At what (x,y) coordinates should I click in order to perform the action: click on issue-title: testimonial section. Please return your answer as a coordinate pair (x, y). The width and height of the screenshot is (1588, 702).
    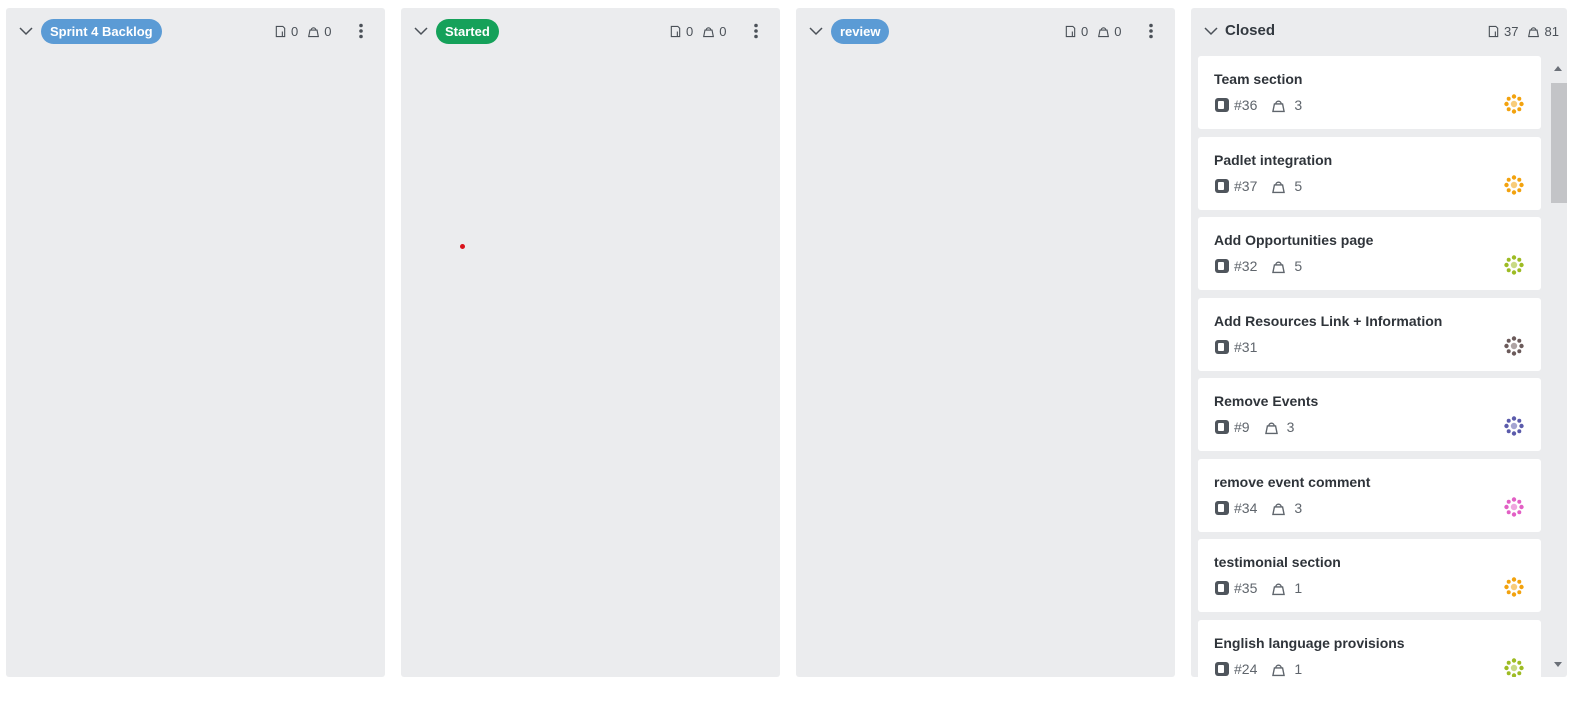
    Looking at the image, I should click on (1277, 562).